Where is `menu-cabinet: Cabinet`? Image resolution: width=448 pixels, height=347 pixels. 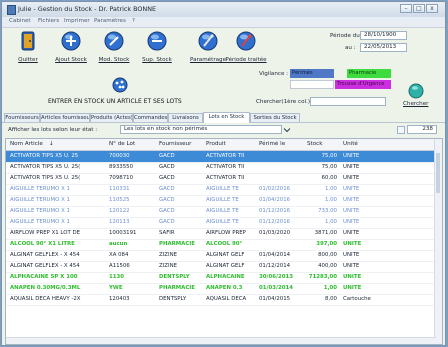 menu-cabinet: Cabinet is located at coordinates (20, 21).